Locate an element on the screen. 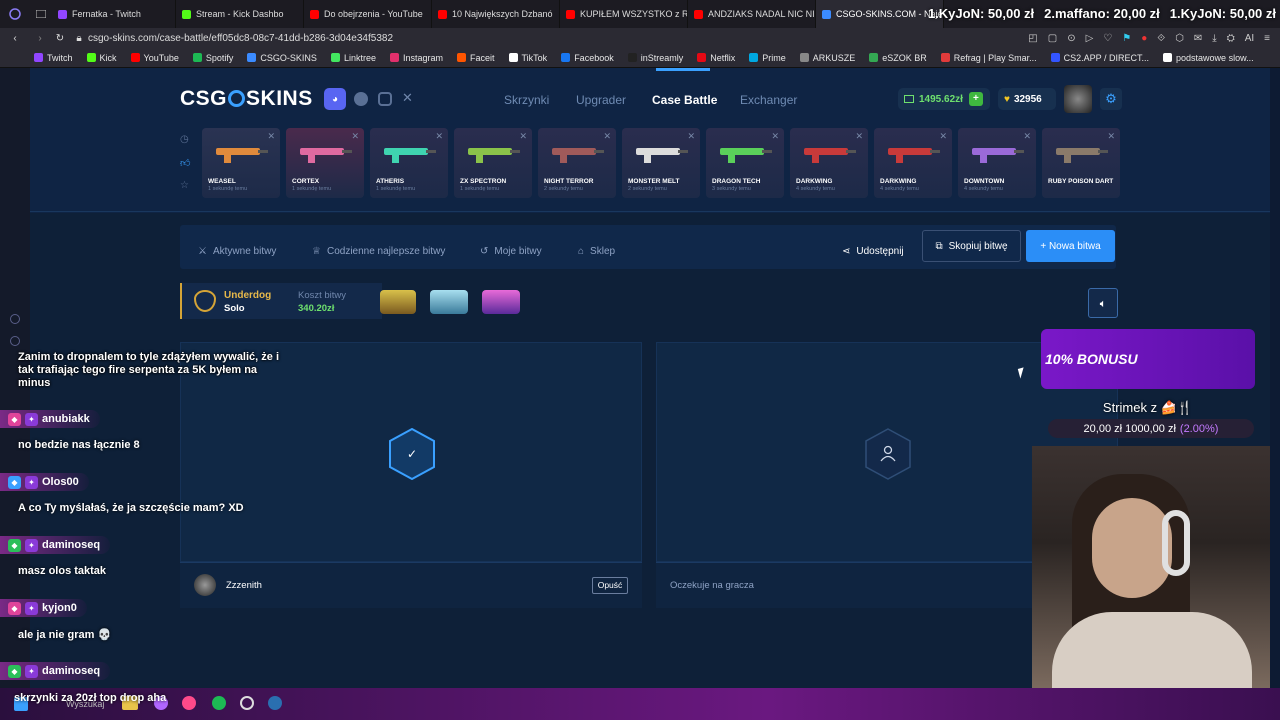 The image size is (1280, 720). copy-icon: ⧉ is located at coordinates (939, 246).